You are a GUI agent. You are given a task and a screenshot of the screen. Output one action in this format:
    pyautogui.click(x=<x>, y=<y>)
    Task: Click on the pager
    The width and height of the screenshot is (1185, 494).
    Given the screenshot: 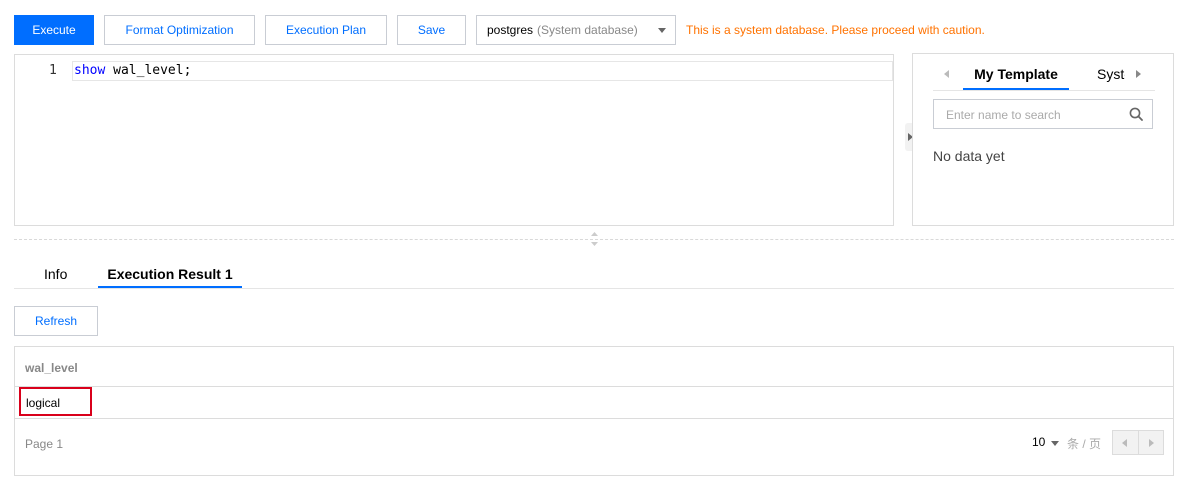 What is the action you would take?
    pyautogui.click(x=1138, y=442)
    